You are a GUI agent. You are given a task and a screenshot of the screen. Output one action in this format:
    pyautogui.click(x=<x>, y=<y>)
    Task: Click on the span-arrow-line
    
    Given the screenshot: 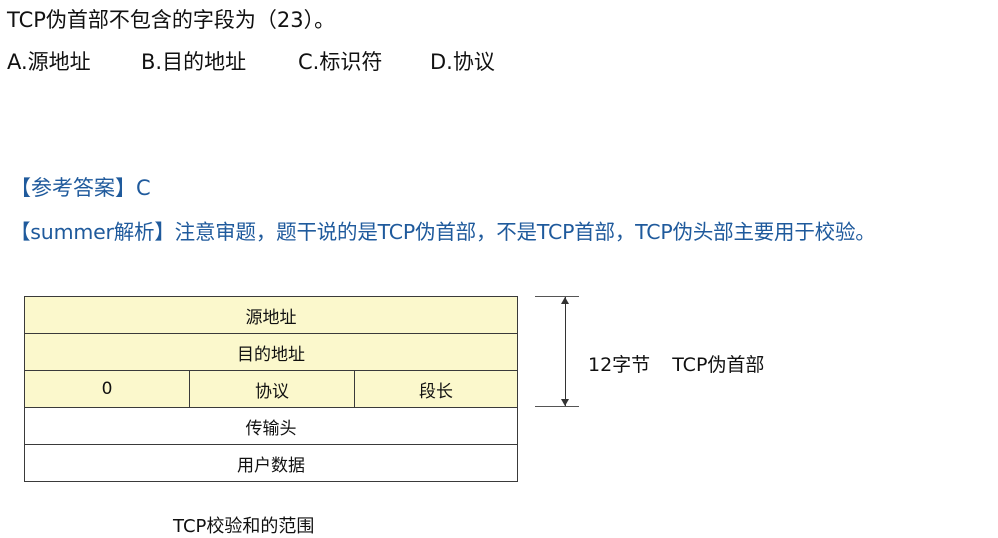 What is the action you would take?
    pyautogui.click(x=565, y=351)
    